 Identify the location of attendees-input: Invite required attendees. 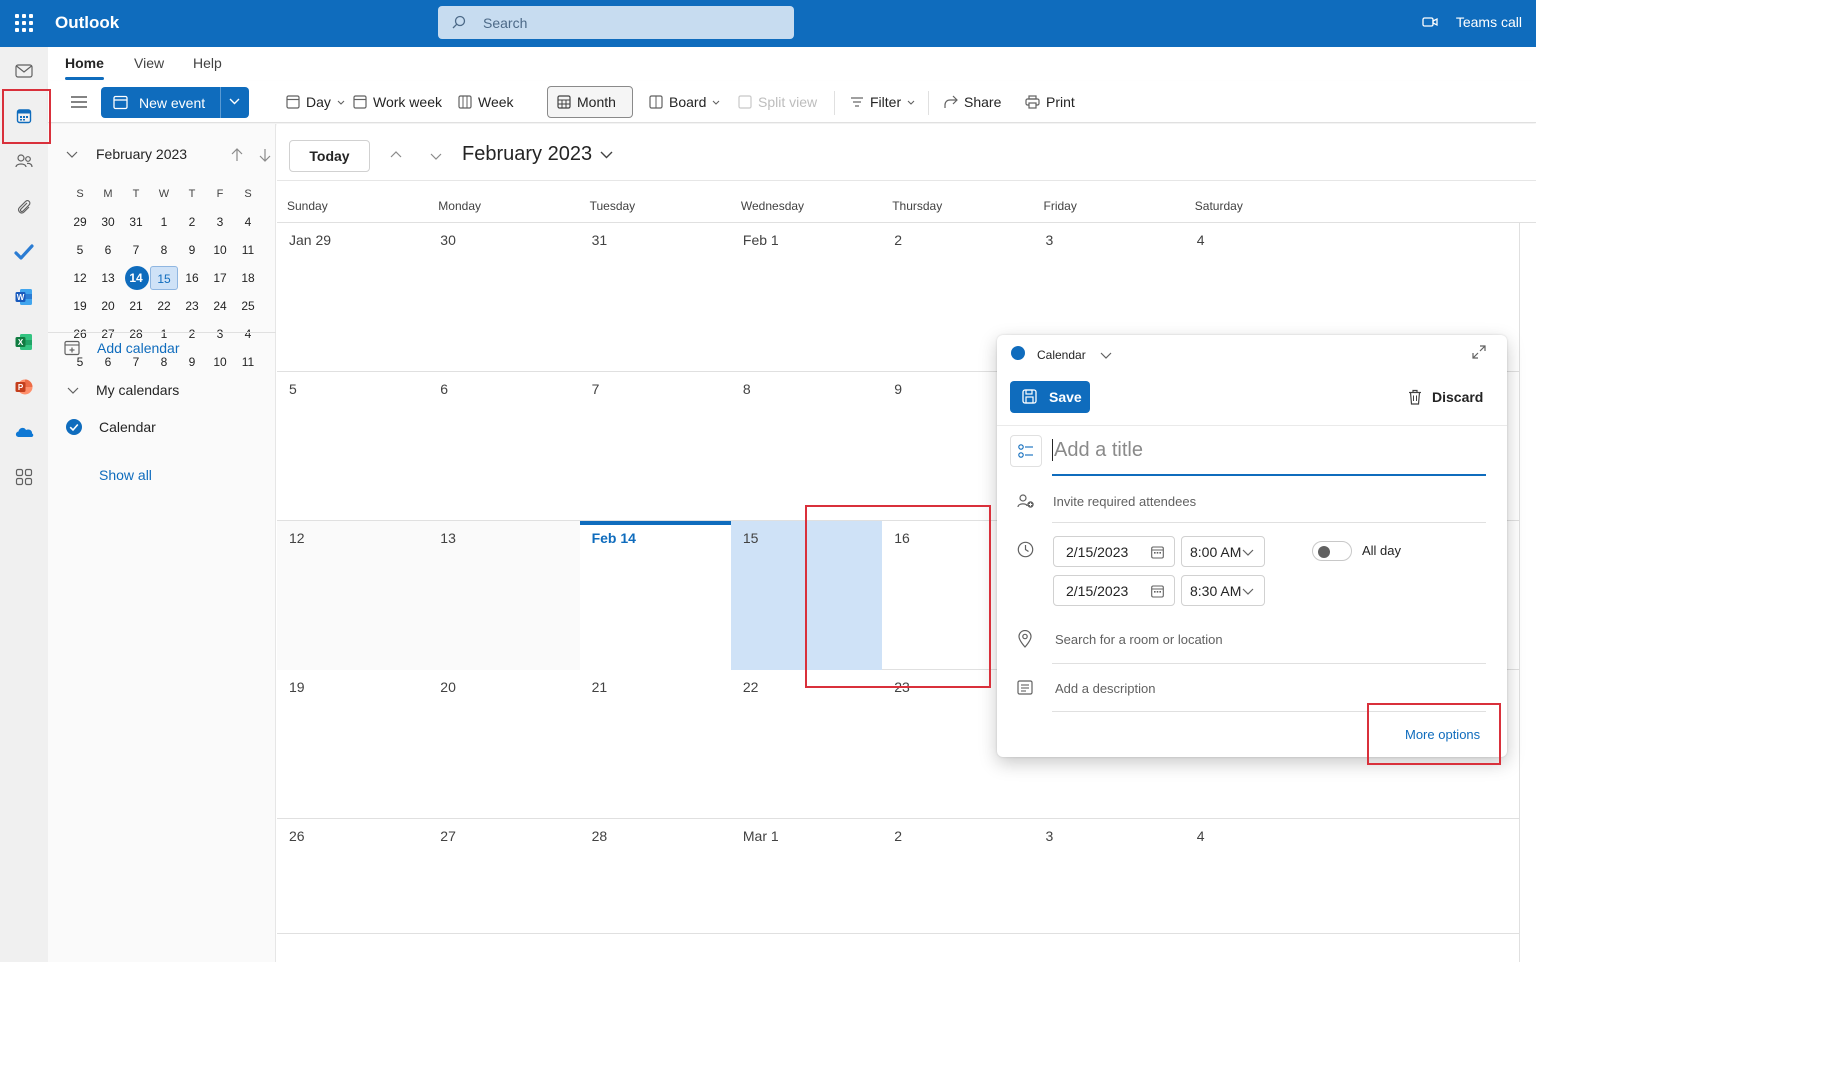
(1124, 501).